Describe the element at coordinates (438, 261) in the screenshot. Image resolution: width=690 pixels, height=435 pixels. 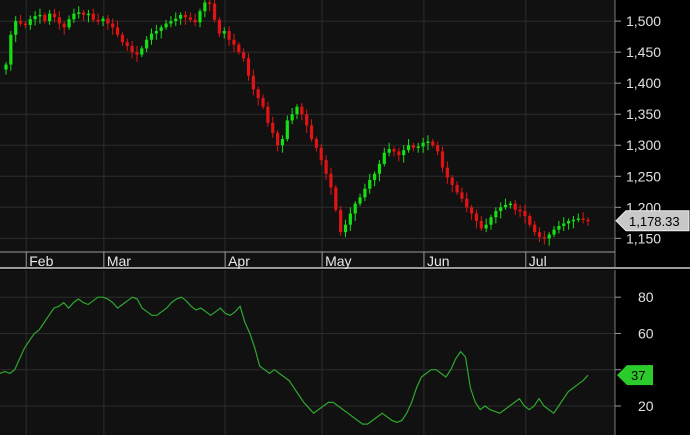
I see `x-tick-label: Jun` at that location.